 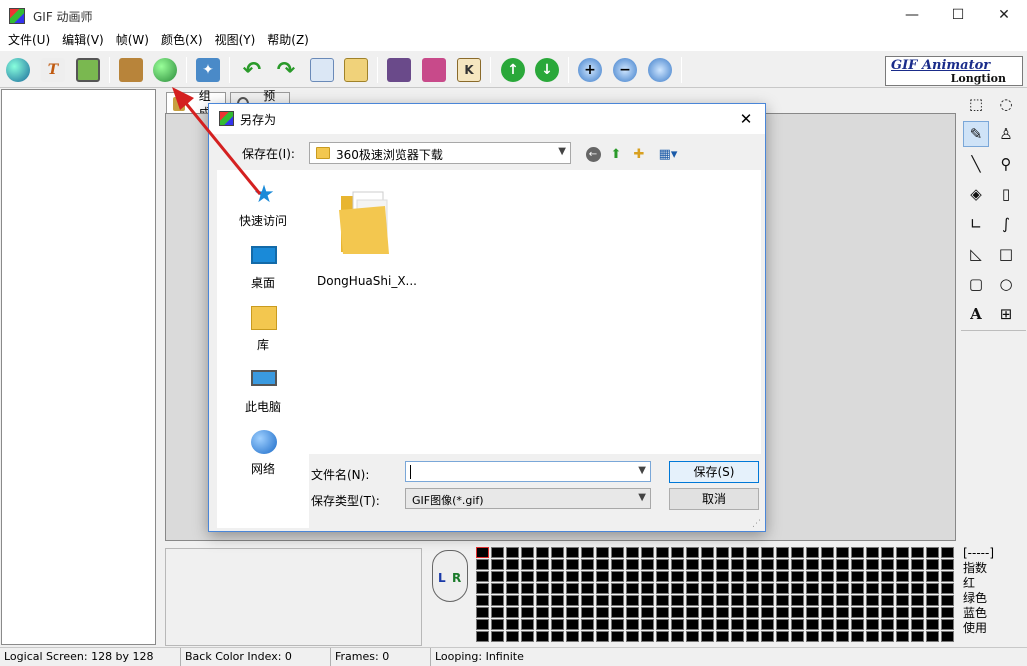 What do you see at coordinates (717, 596) in the screenshot?
I see `color-palette` at bounding box center [717, 596].